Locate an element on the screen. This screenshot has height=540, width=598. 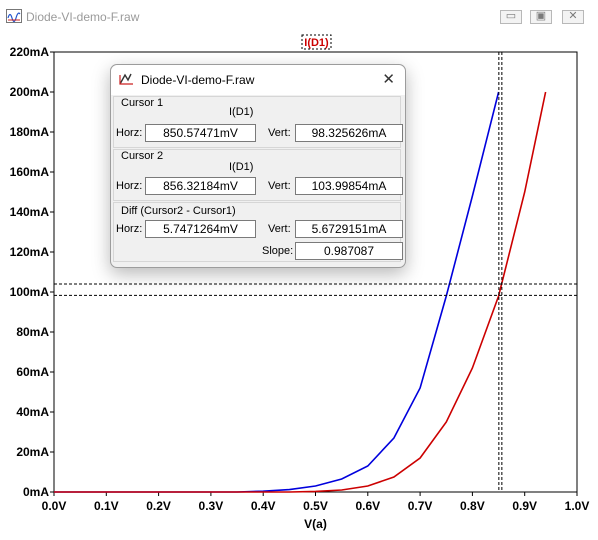
window-titlebar: Diode-VI-demo-F.raw ▭ ▣ ✕ is located at coordinates (299, 17).